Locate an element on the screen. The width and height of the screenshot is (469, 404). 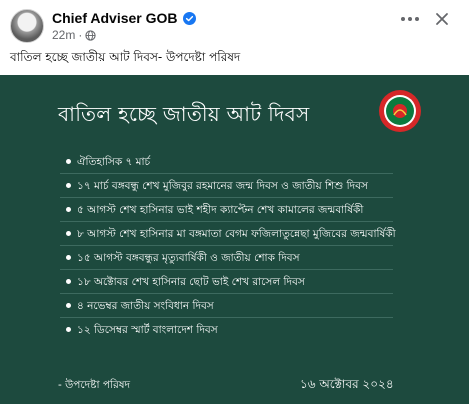
close-icon is located at coordinates (442, 19).